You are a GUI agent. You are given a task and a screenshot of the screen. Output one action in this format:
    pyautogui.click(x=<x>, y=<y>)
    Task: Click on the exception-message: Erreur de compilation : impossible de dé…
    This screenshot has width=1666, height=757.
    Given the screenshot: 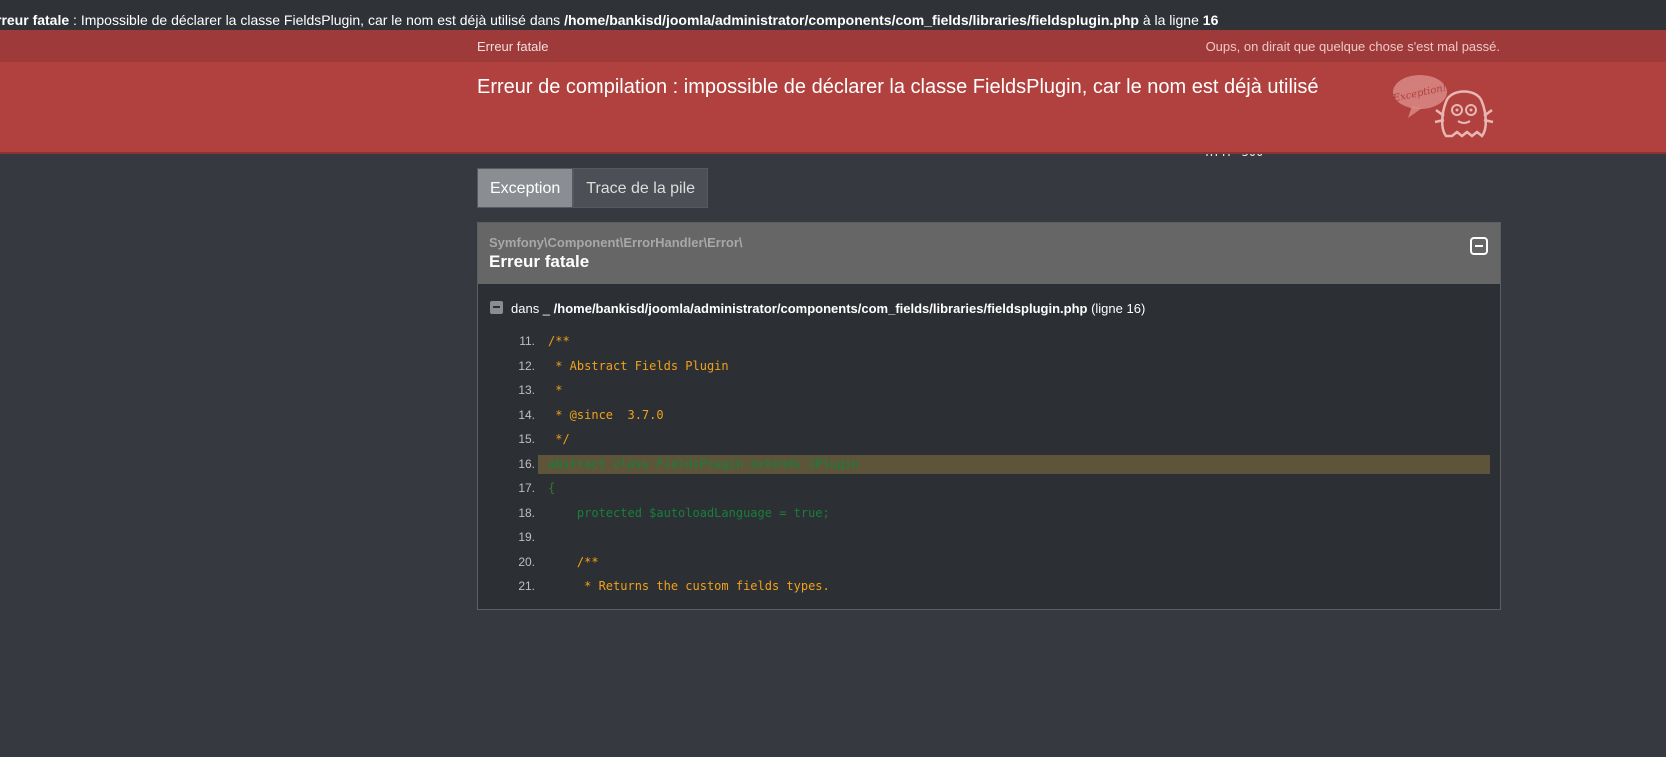 What is the action you would take?
    pyautogui.click(x=898, y=87)
    